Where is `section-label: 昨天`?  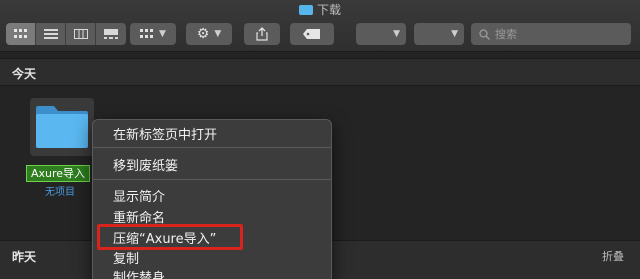
section-label: 昨天 is located at coordinates (24, 257).